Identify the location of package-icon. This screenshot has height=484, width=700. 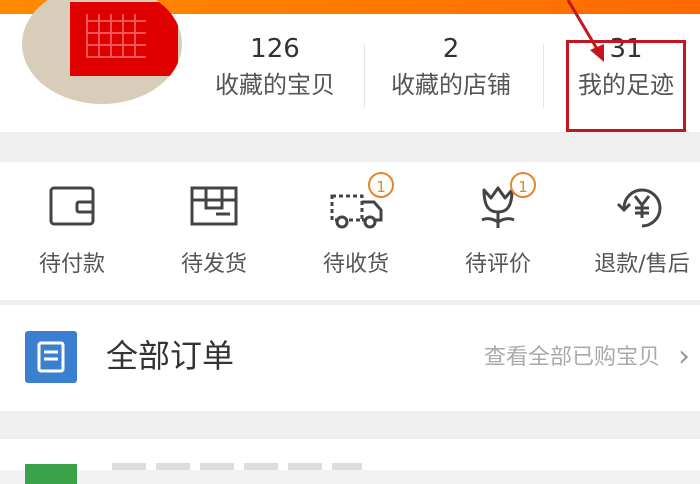
(214, 206).